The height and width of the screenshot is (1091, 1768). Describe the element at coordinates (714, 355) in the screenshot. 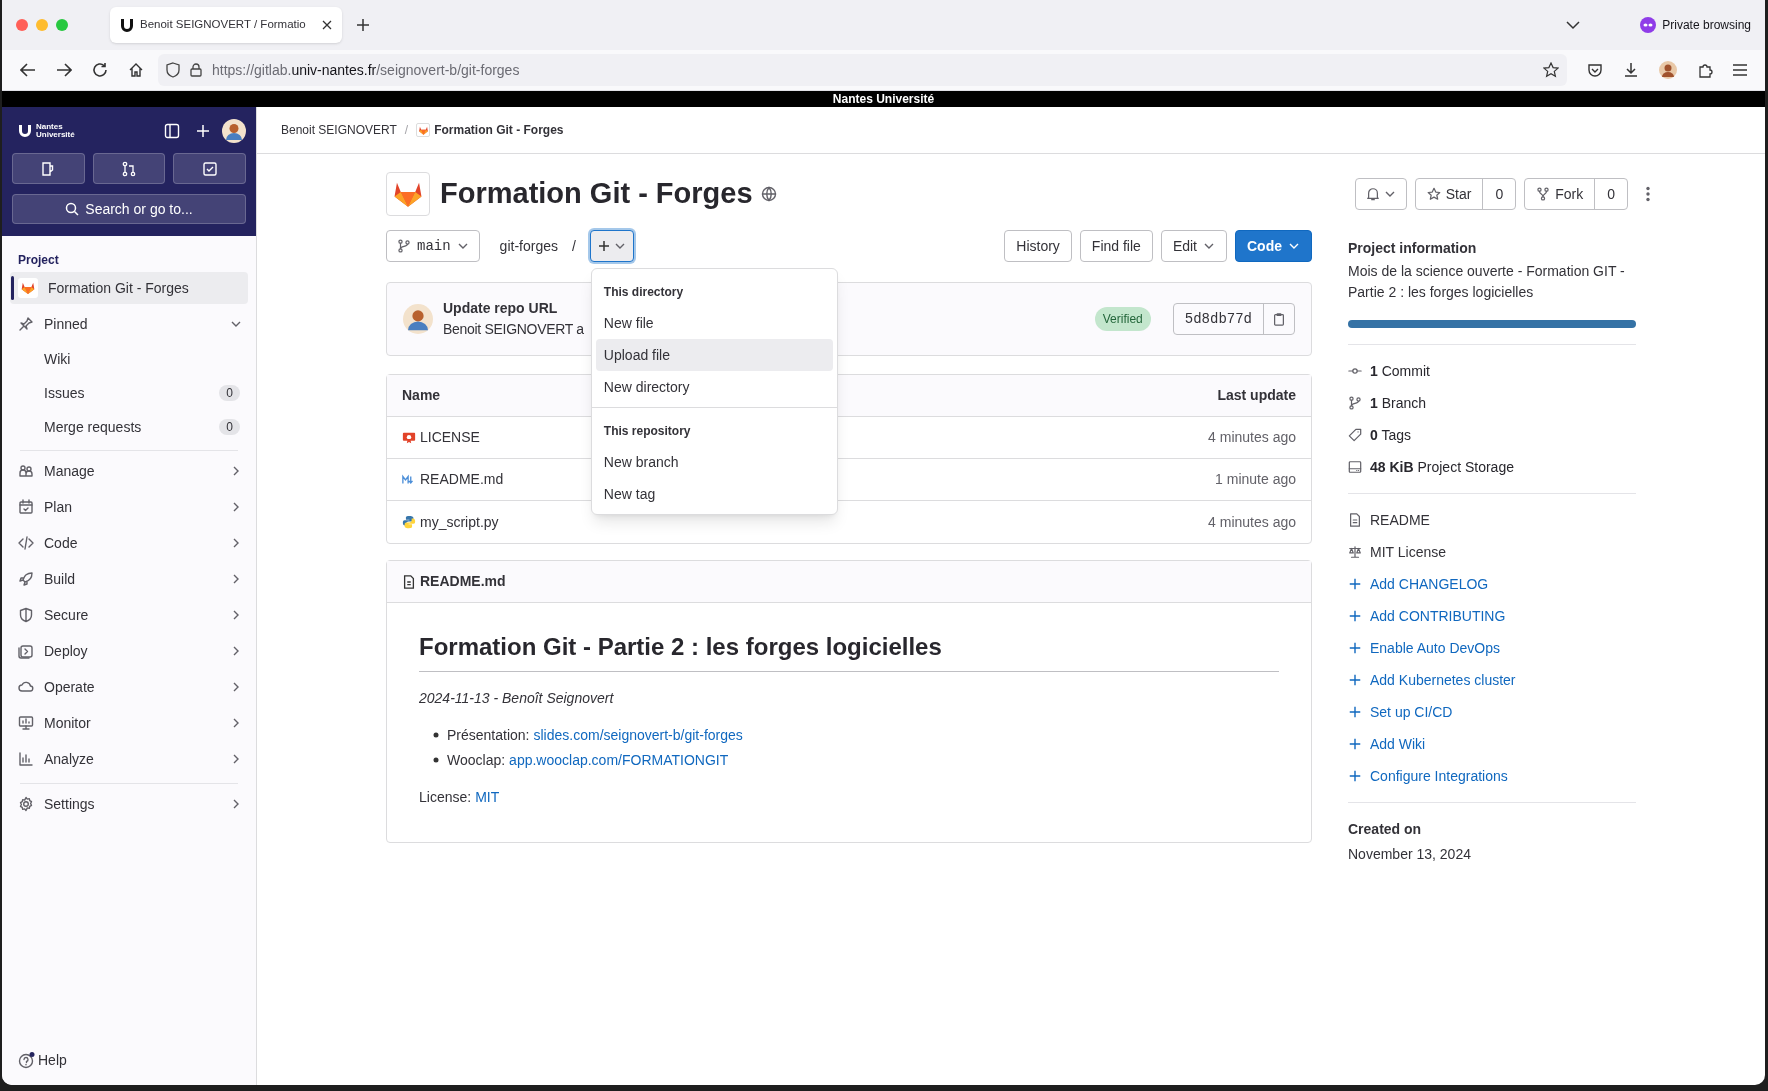

I see `menu-item: Upload file` at that location.